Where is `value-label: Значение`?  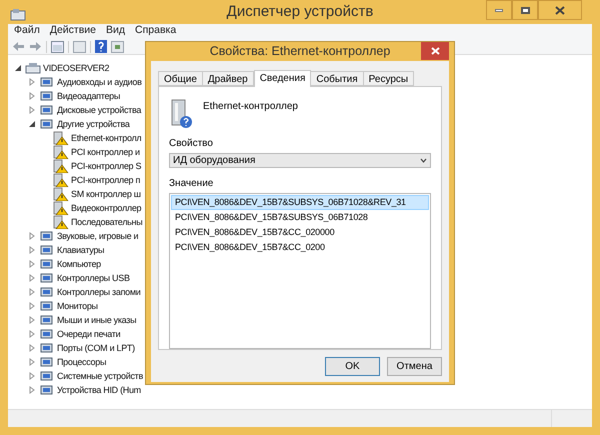 value-label: Значение is located at coordinates (191, 183).